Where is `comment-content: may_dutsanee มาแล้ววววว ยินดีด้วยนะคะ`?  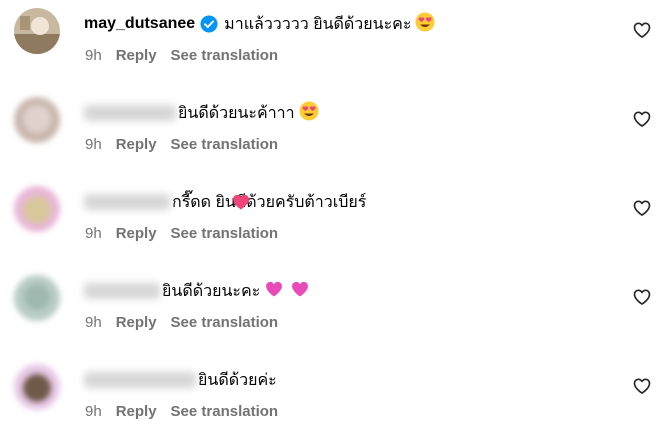
comment-content: may_dutsanee มาแล้ววววว ยินดีด้วยนะคะ is located at coordinates (259, 24).